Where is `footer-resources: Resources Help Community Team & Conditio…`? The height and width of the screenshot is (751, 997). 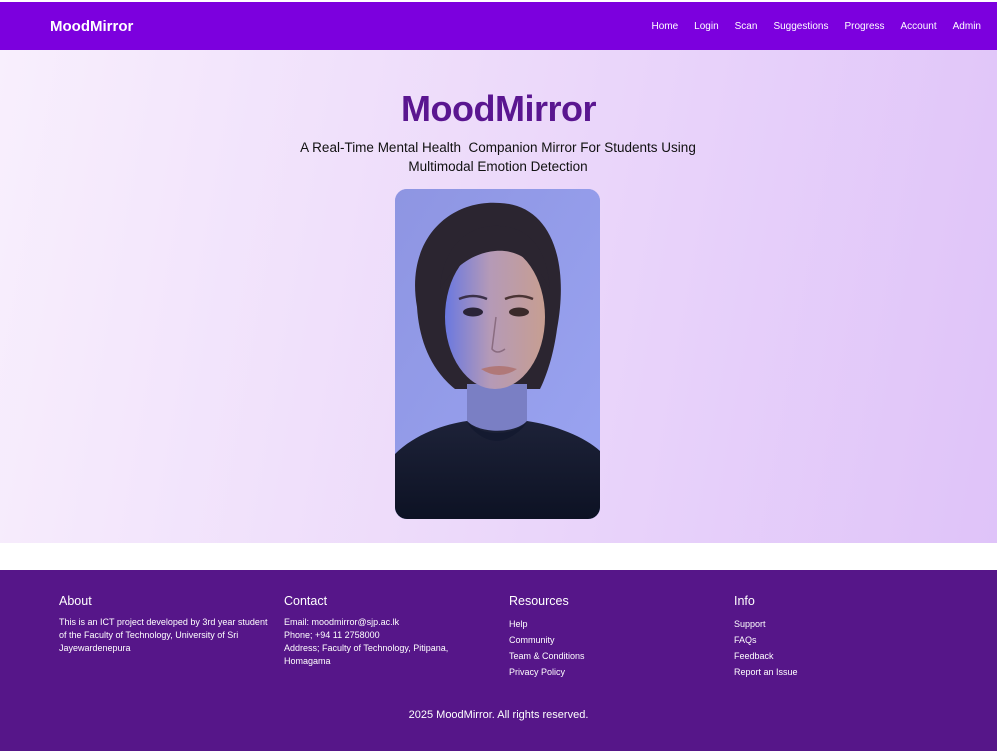
footer-resources: Resources Help Community Team & Conditio… is located at coordinates (614, 637).